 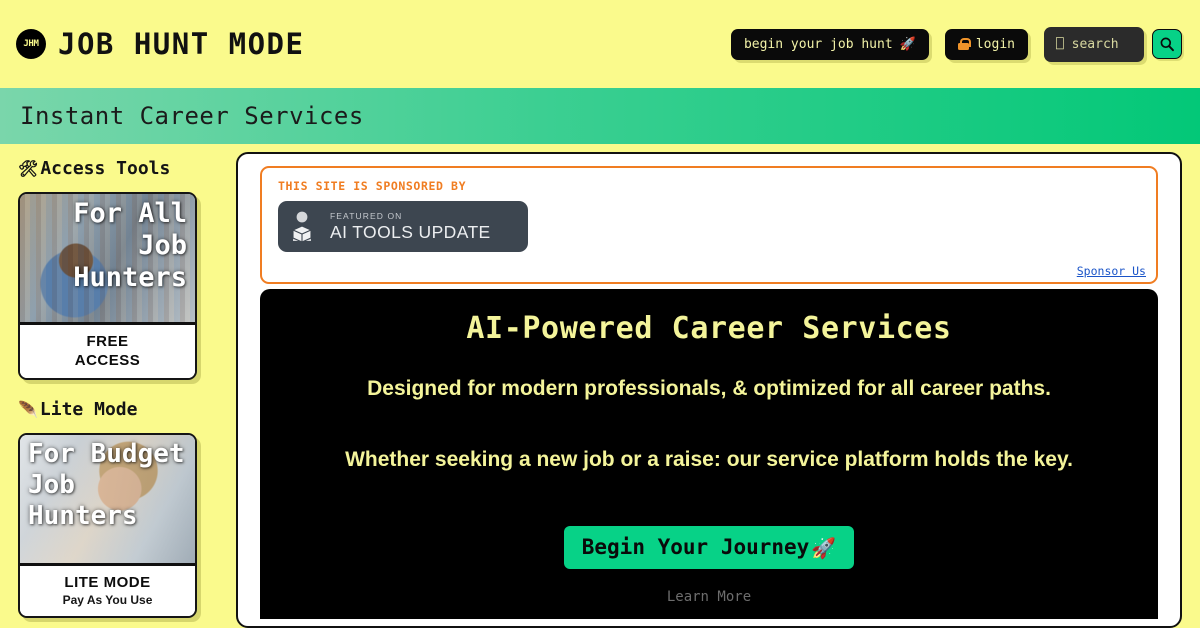 I want to click on sponsor-badge-main: AI TOOLS UPDATE, so click(x=410, y=231).